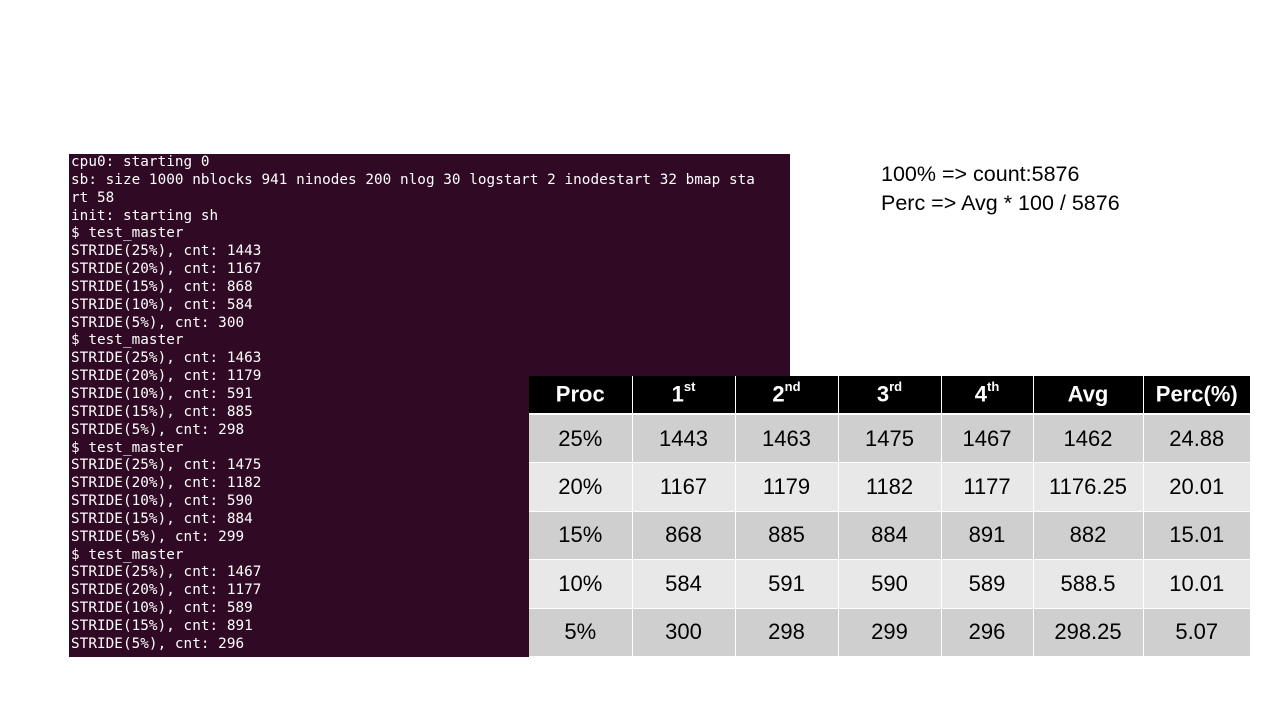 The image size is (1280, 720). I want to click on terminal-line: rt 58, so click(93, 197).